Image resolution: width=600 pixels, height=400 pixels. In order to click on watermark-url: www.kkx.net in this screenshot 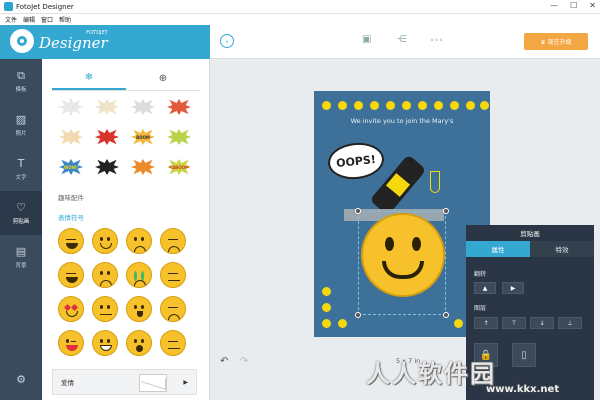, I will do `click(523, 389)`.